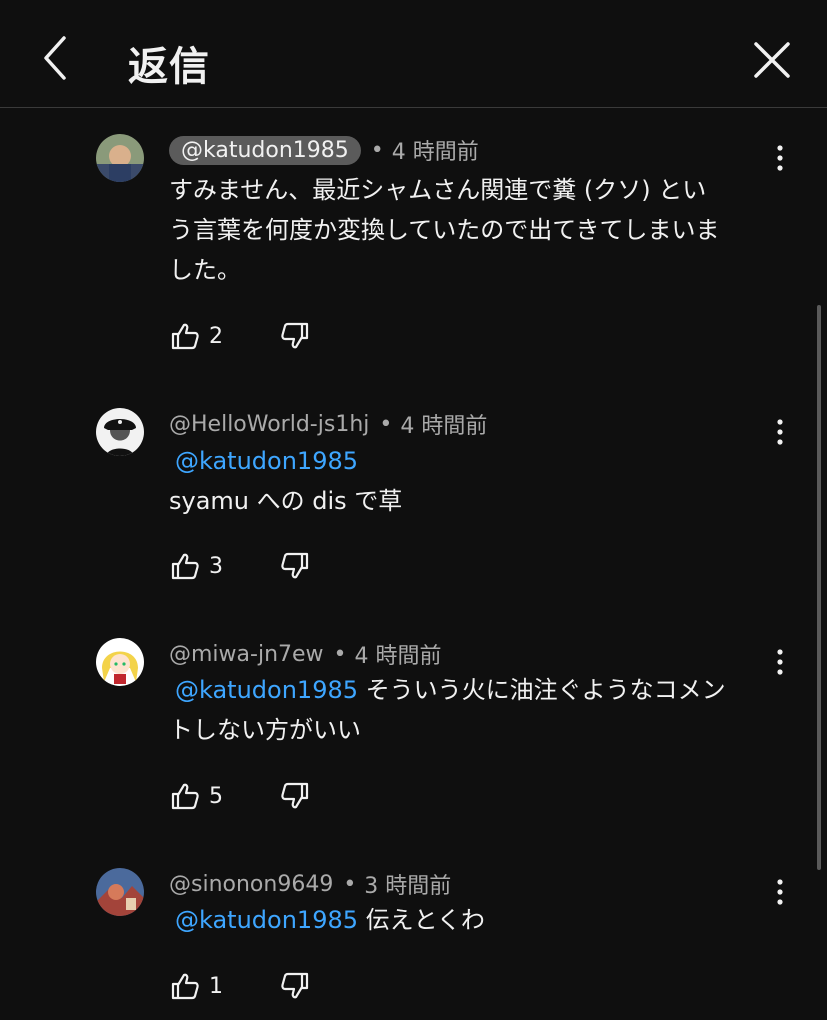 The width and height of the screenshot is (827, 1020). I want to click on close-icon, so click(772, 60).